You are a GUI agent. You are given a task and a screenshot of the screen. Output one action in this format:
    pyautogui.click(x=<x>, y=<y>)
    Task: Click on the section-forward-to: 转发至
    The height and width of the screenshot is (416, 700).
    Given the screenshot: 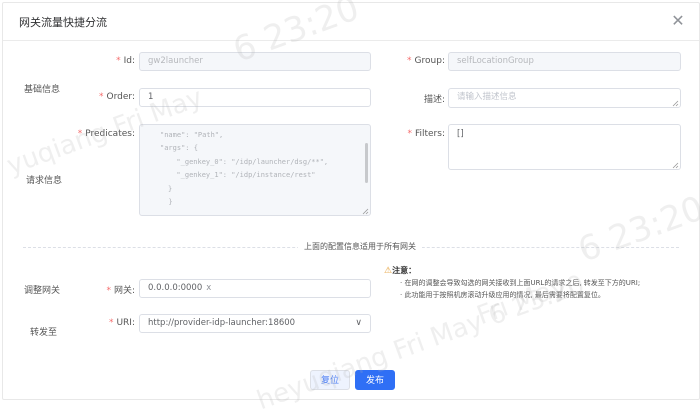 What is the action you would take?
    pyautogui.click(x=44, y=333)
    